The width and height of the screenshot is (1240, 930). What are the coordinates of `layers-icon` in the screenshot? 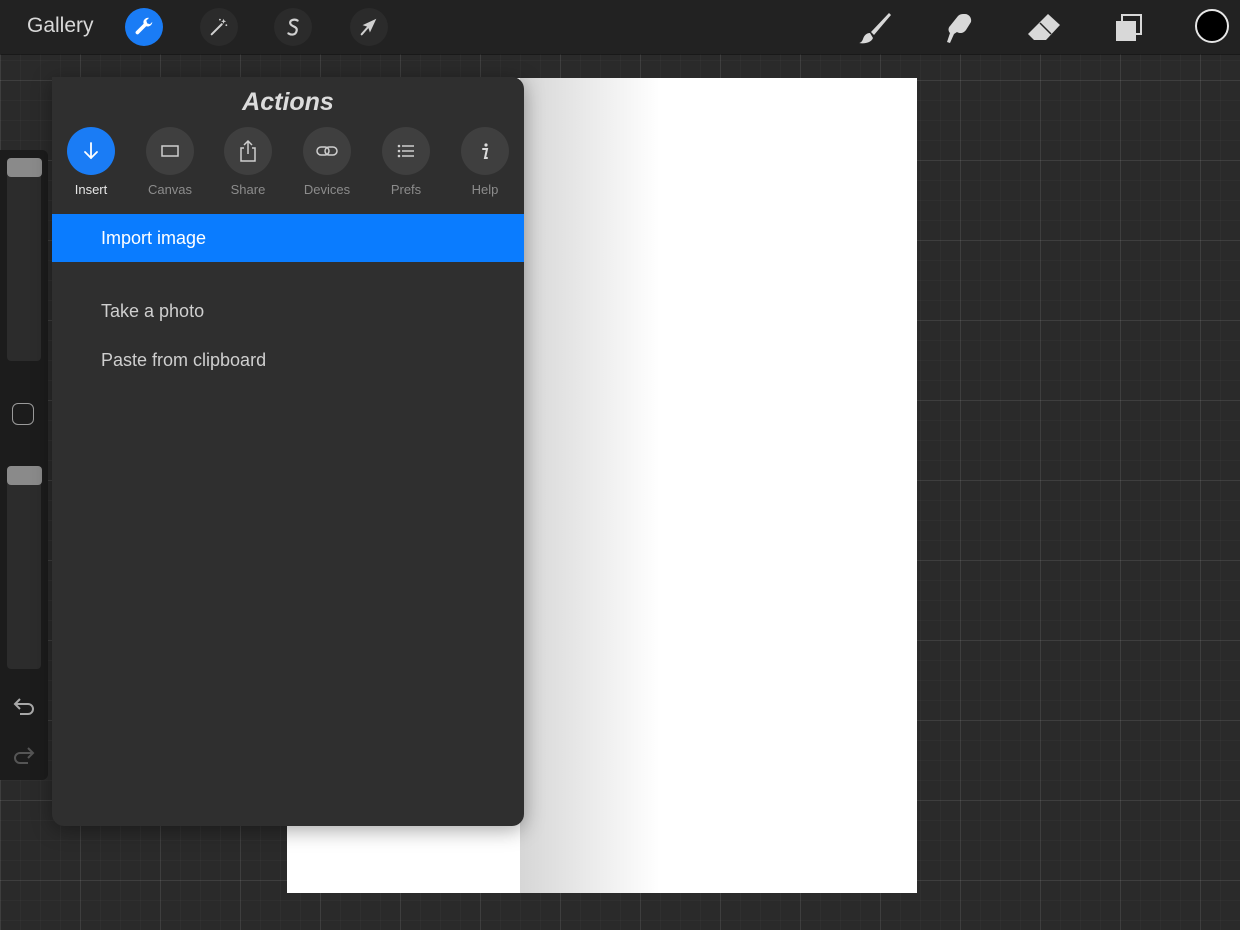 It's located at (1129, 27).